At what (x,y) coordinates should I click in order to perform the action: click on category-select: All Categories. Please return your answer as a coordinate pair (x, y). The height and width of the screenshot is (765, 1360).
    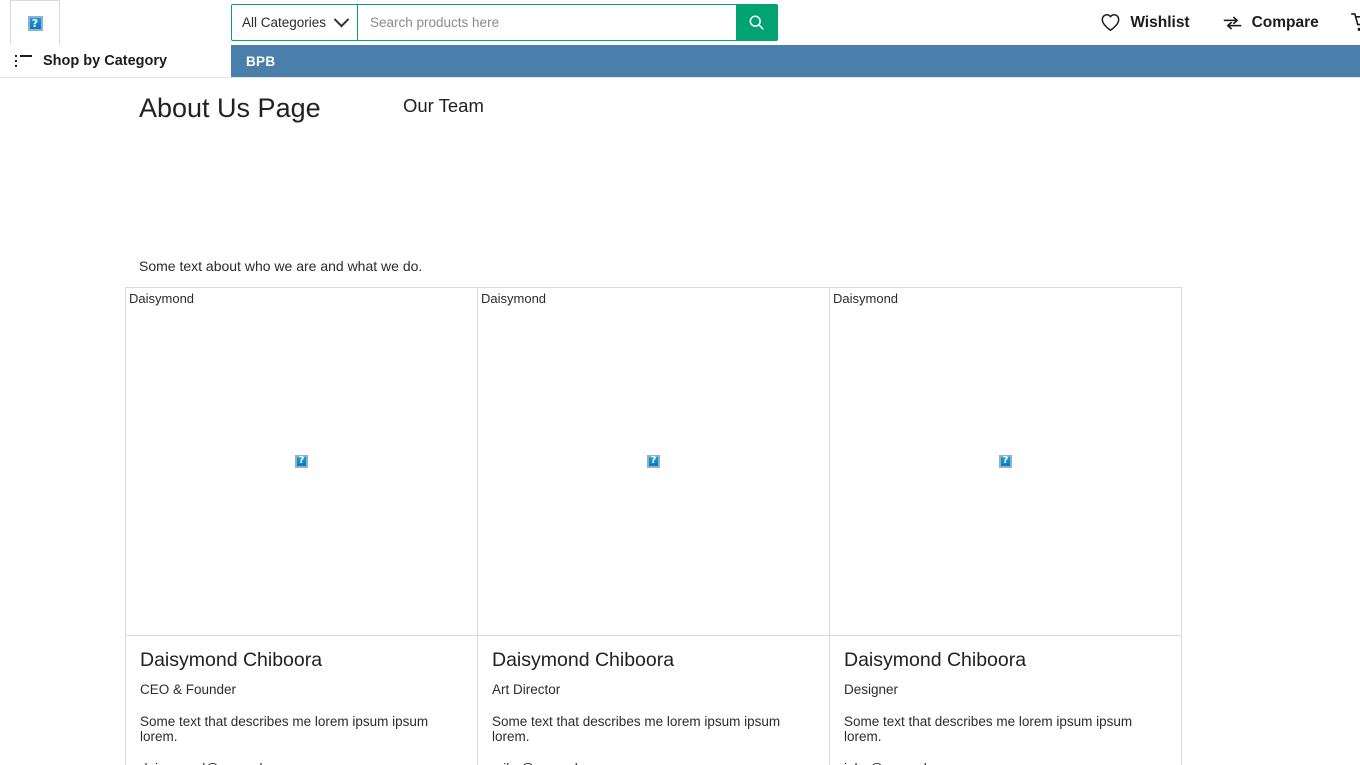
    Looking at the image, I should click on (295, 22).